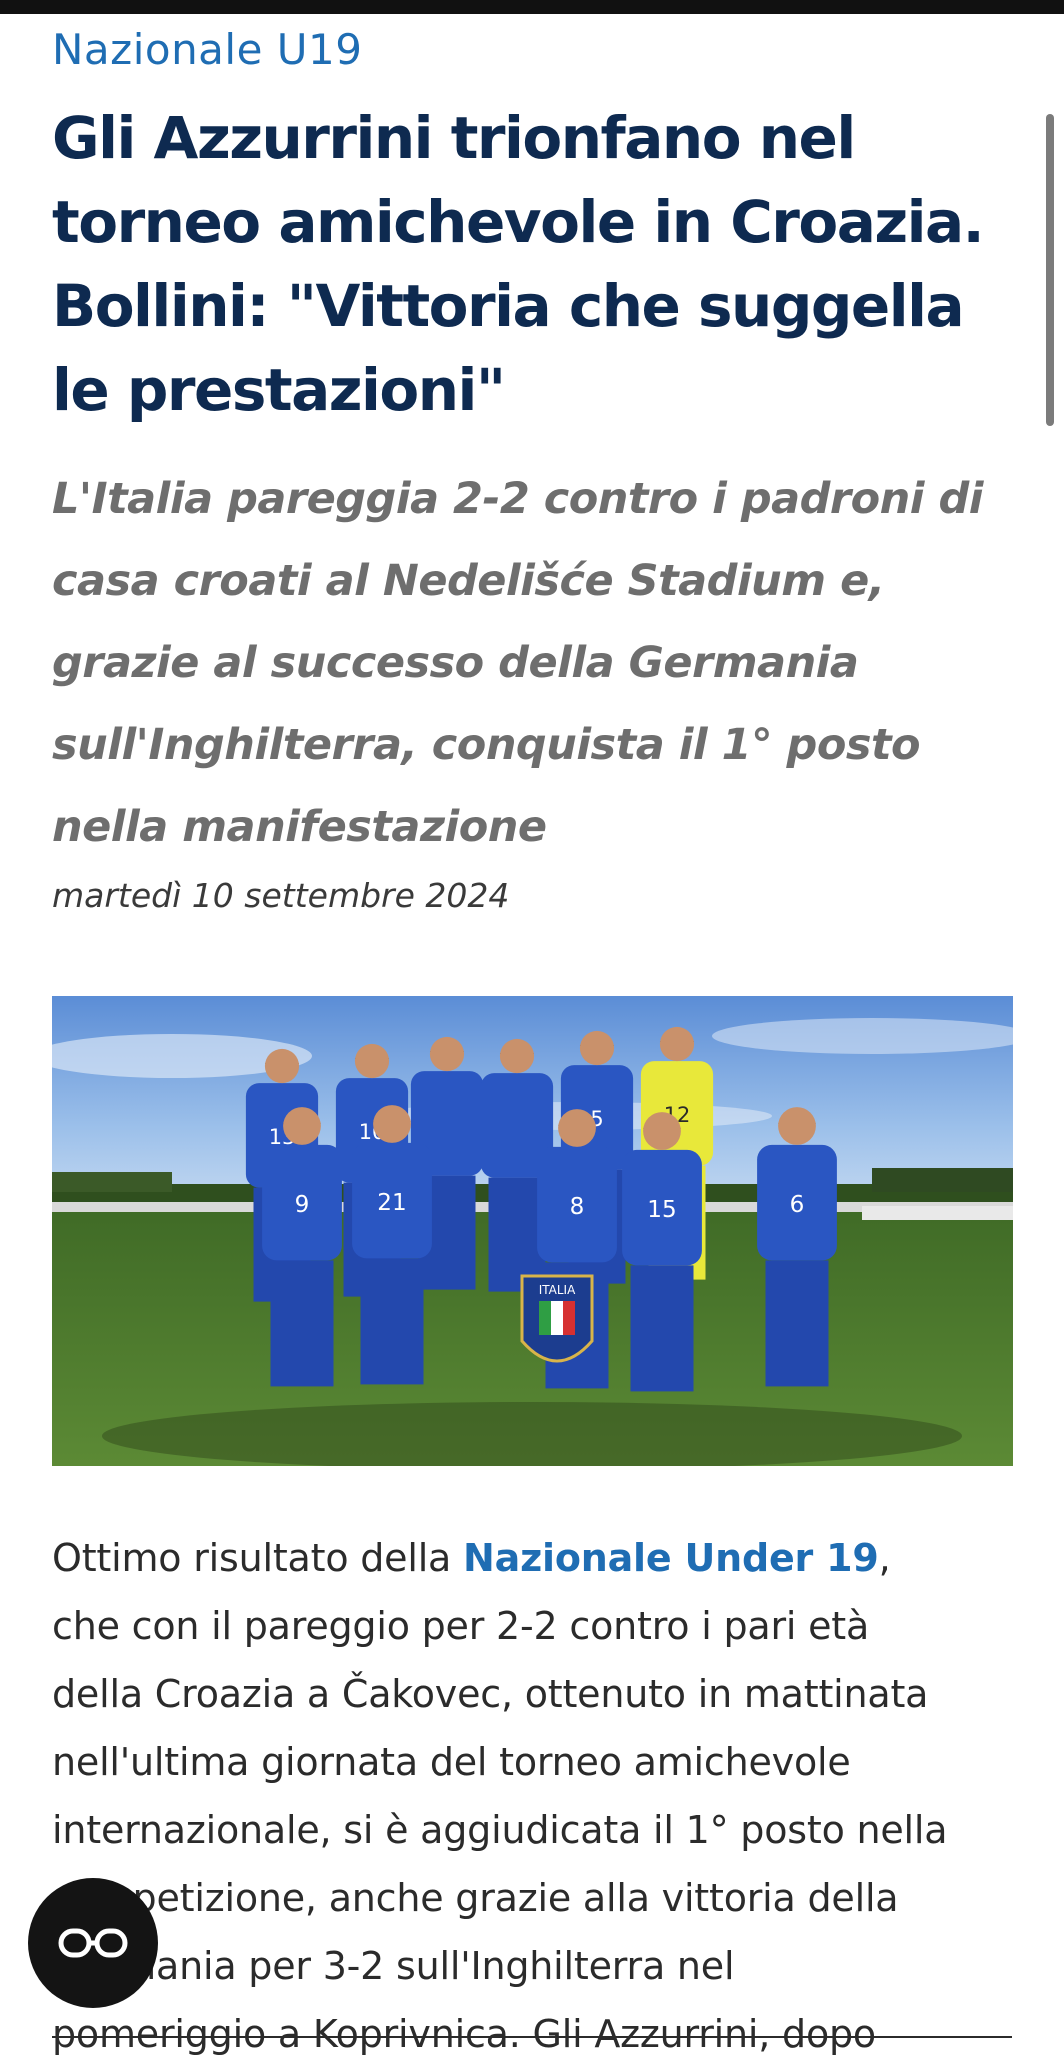 Image resolution: width=1064 pixels, height=2068 pixels. Describe the element at coordinates (557, 1318) in the screenshot. I see `pennant: ITALIA` at that location.